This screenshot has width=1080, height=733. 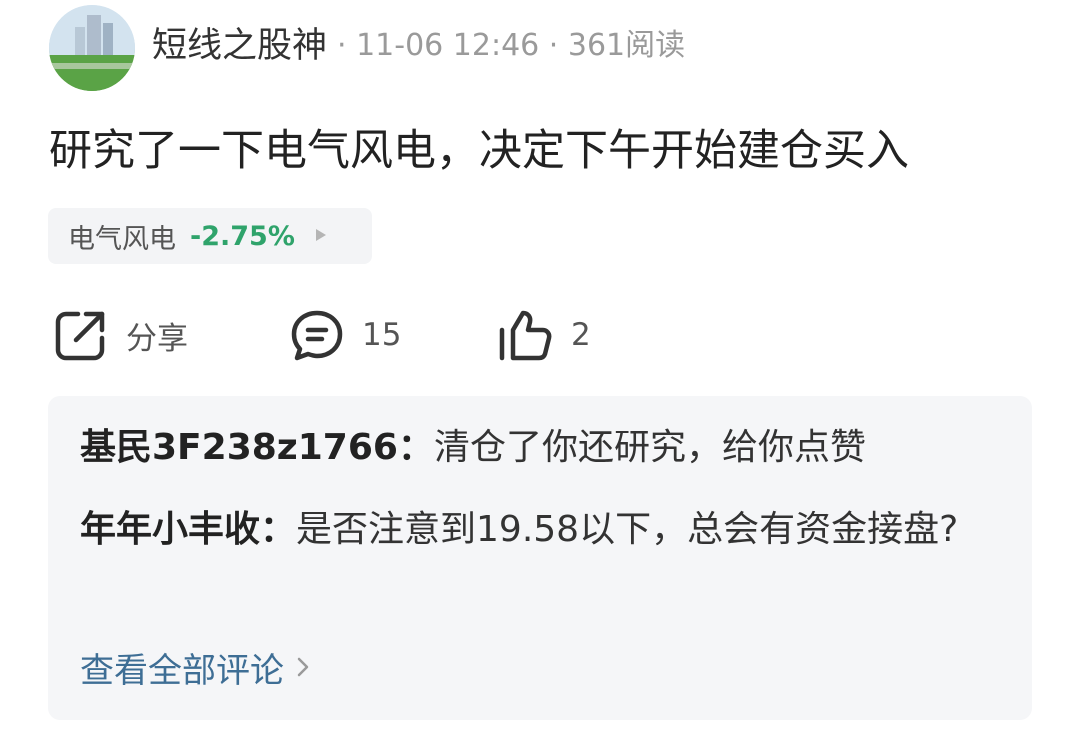 I want to click on comment-text: 清仓了你还研究，给你点赞, so click(x=649, y=447).